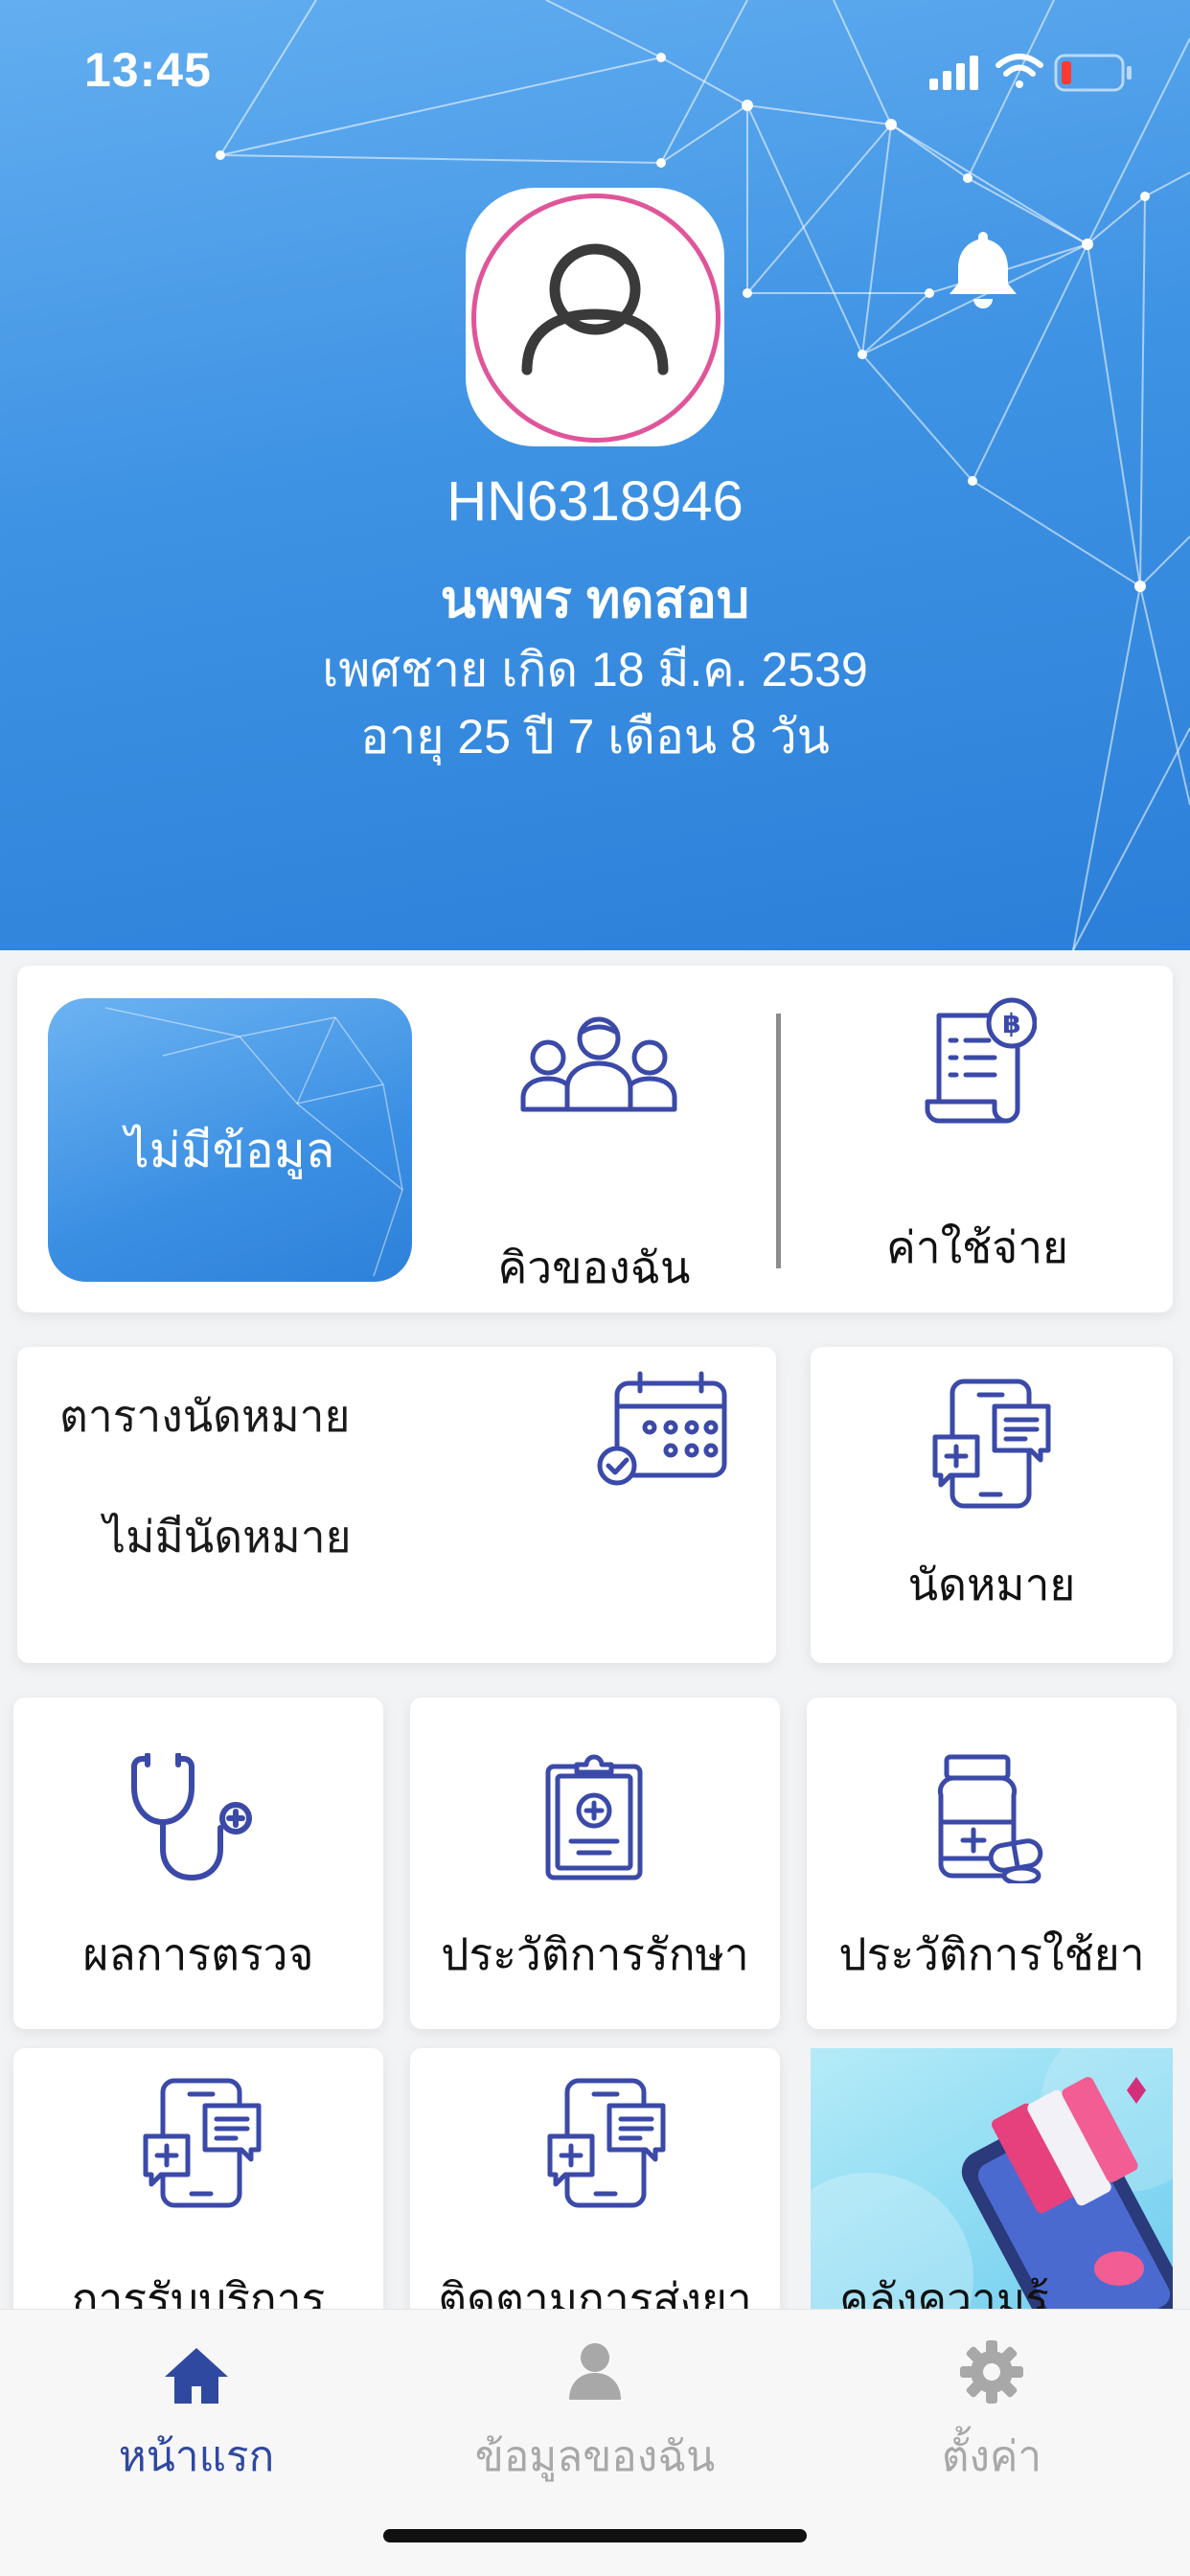 The image size is (1190, 2576). I want to click on expense-label: ค่าใช้จ่าย, so click(977, 1247).